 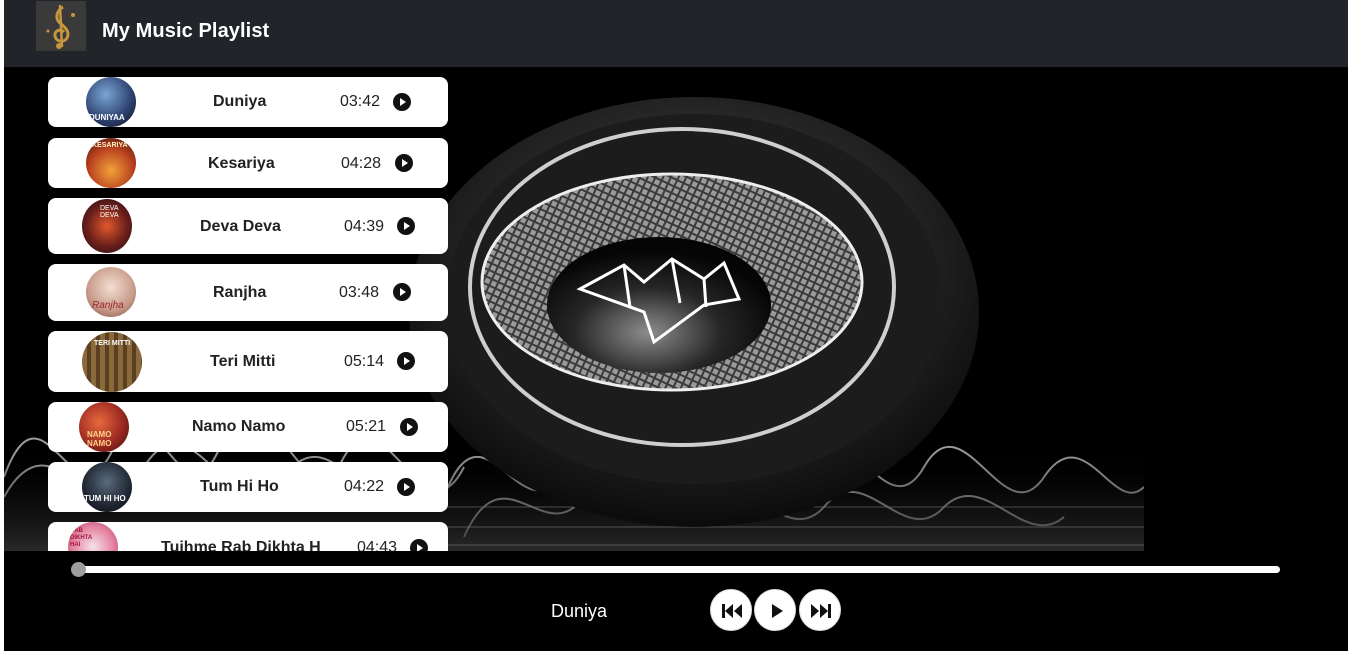 What do you see at coordinates (78, 569) in the screenshot?
I see `progress-slider-thumb` at bounding box center [78, 569].